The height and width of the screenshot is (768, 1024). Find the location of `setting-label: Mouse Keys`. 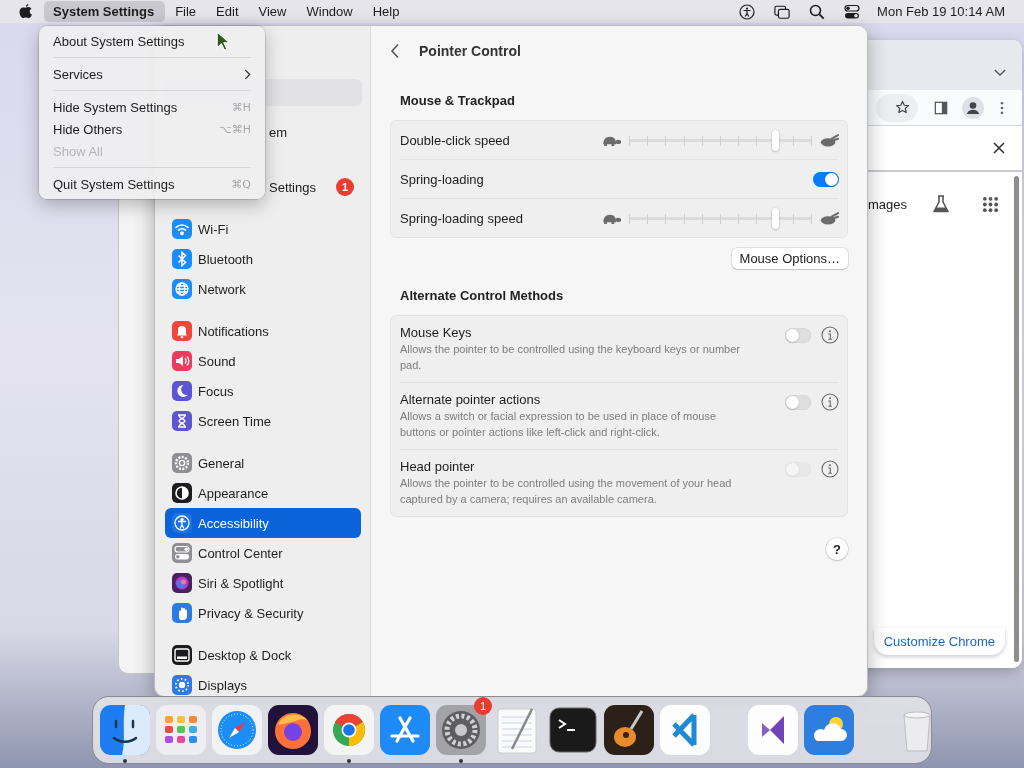

setting-label: Mouse Keys is located at coordinates (436, 333).